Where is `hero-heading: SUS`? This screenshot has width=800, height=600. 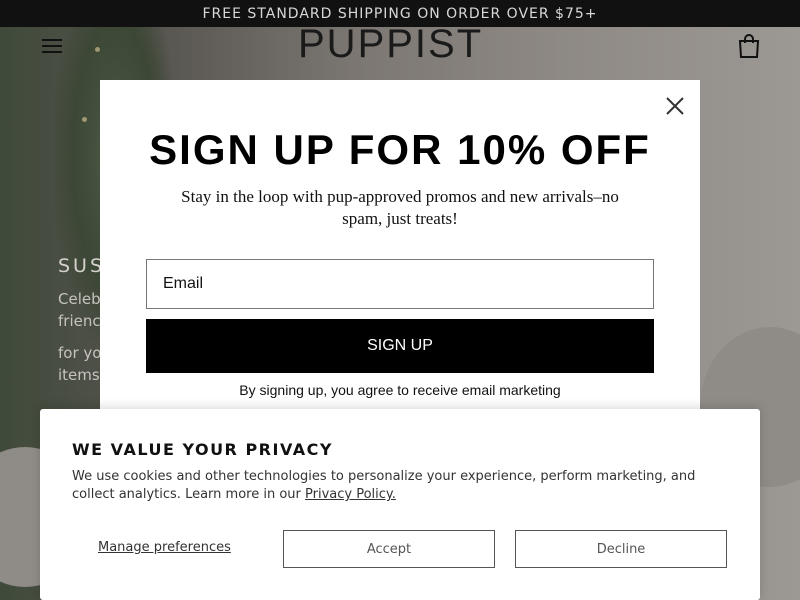 hero-heading: SUS is located at coordinates (82, 266).